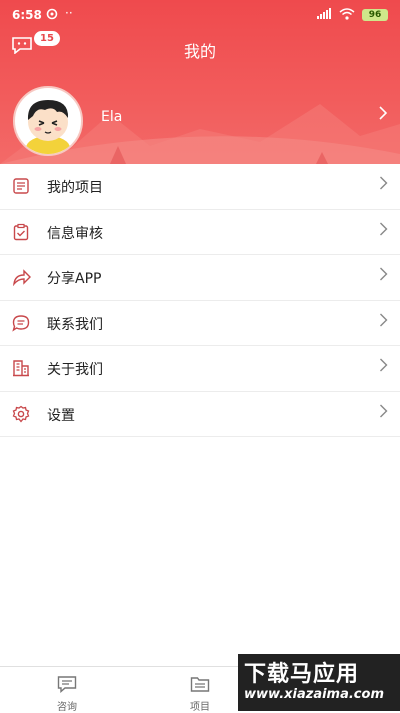 The image size is (400, 713). What do you see at coordinates (48, 121) in the screenshot?
I see `avatar` at bounding box center [48, 121].